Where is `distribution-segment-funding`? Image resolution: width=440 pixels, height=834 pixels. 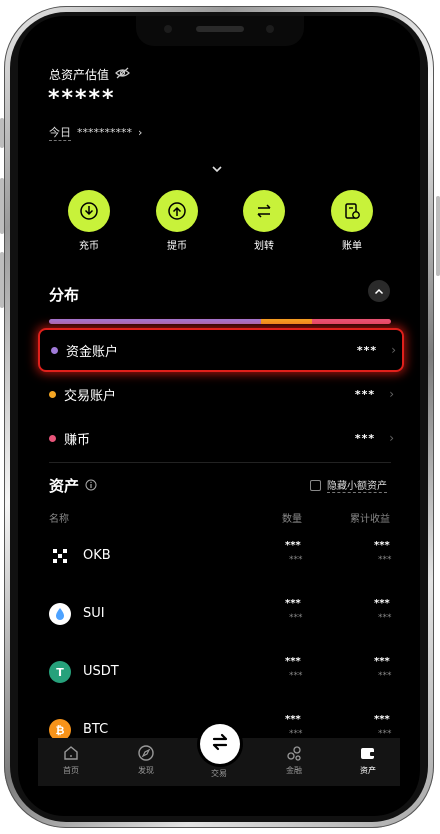
distribution-segment-funding is located at coordinates (155, 321).